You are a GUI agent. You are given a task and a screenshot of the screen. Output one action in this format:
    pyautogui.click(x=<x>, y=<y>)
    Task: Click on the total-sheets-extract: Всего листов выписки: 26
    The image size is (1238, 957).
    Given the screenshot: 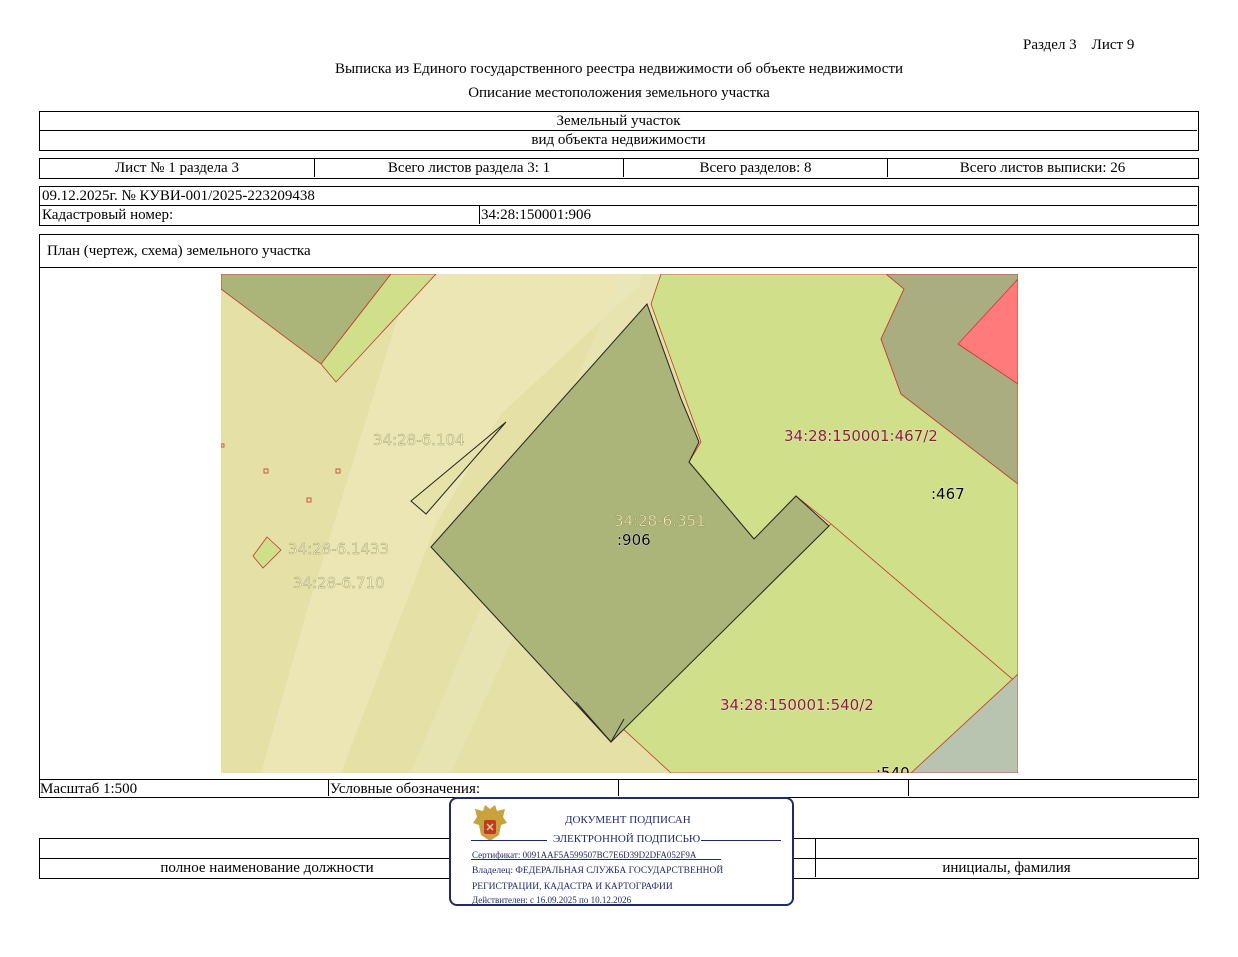 What is the action you would take?
    pyautogui.click(x=1042, y=168)
    